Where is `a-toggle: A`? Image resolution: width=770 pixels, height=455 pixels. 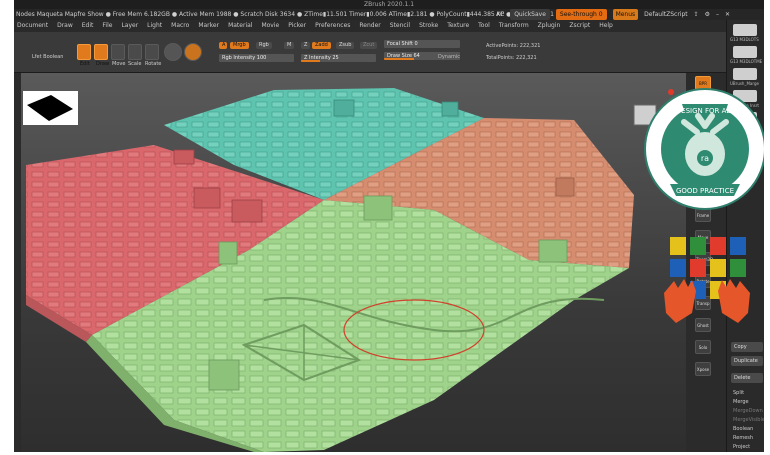
a-toggle: A is located at coordinates (223, 45).